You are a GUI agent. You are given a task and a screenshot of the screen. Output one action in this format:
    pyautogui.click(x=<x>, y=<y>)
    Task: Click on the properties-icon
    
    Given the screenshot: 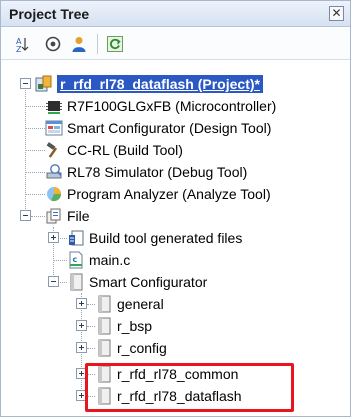 What is the action you would take?
    pyautogui.click(x=53, y=44)
    